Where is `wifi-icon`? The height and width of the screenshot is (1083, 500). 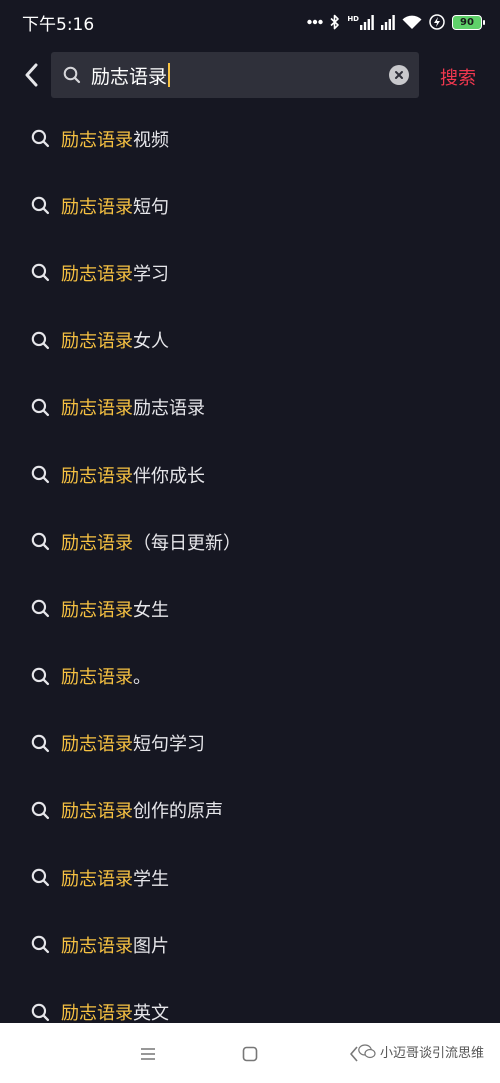
wifi-icon is located at coordinates (412, 22).